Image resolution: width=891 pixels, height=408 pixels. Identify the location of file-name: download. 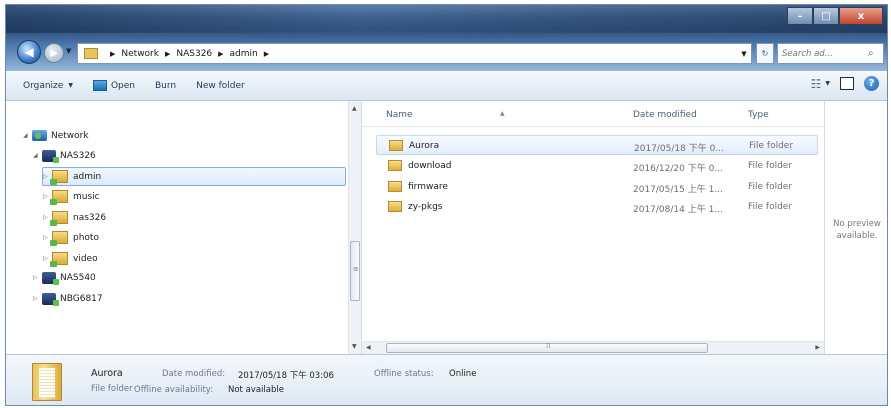
(430, 165).